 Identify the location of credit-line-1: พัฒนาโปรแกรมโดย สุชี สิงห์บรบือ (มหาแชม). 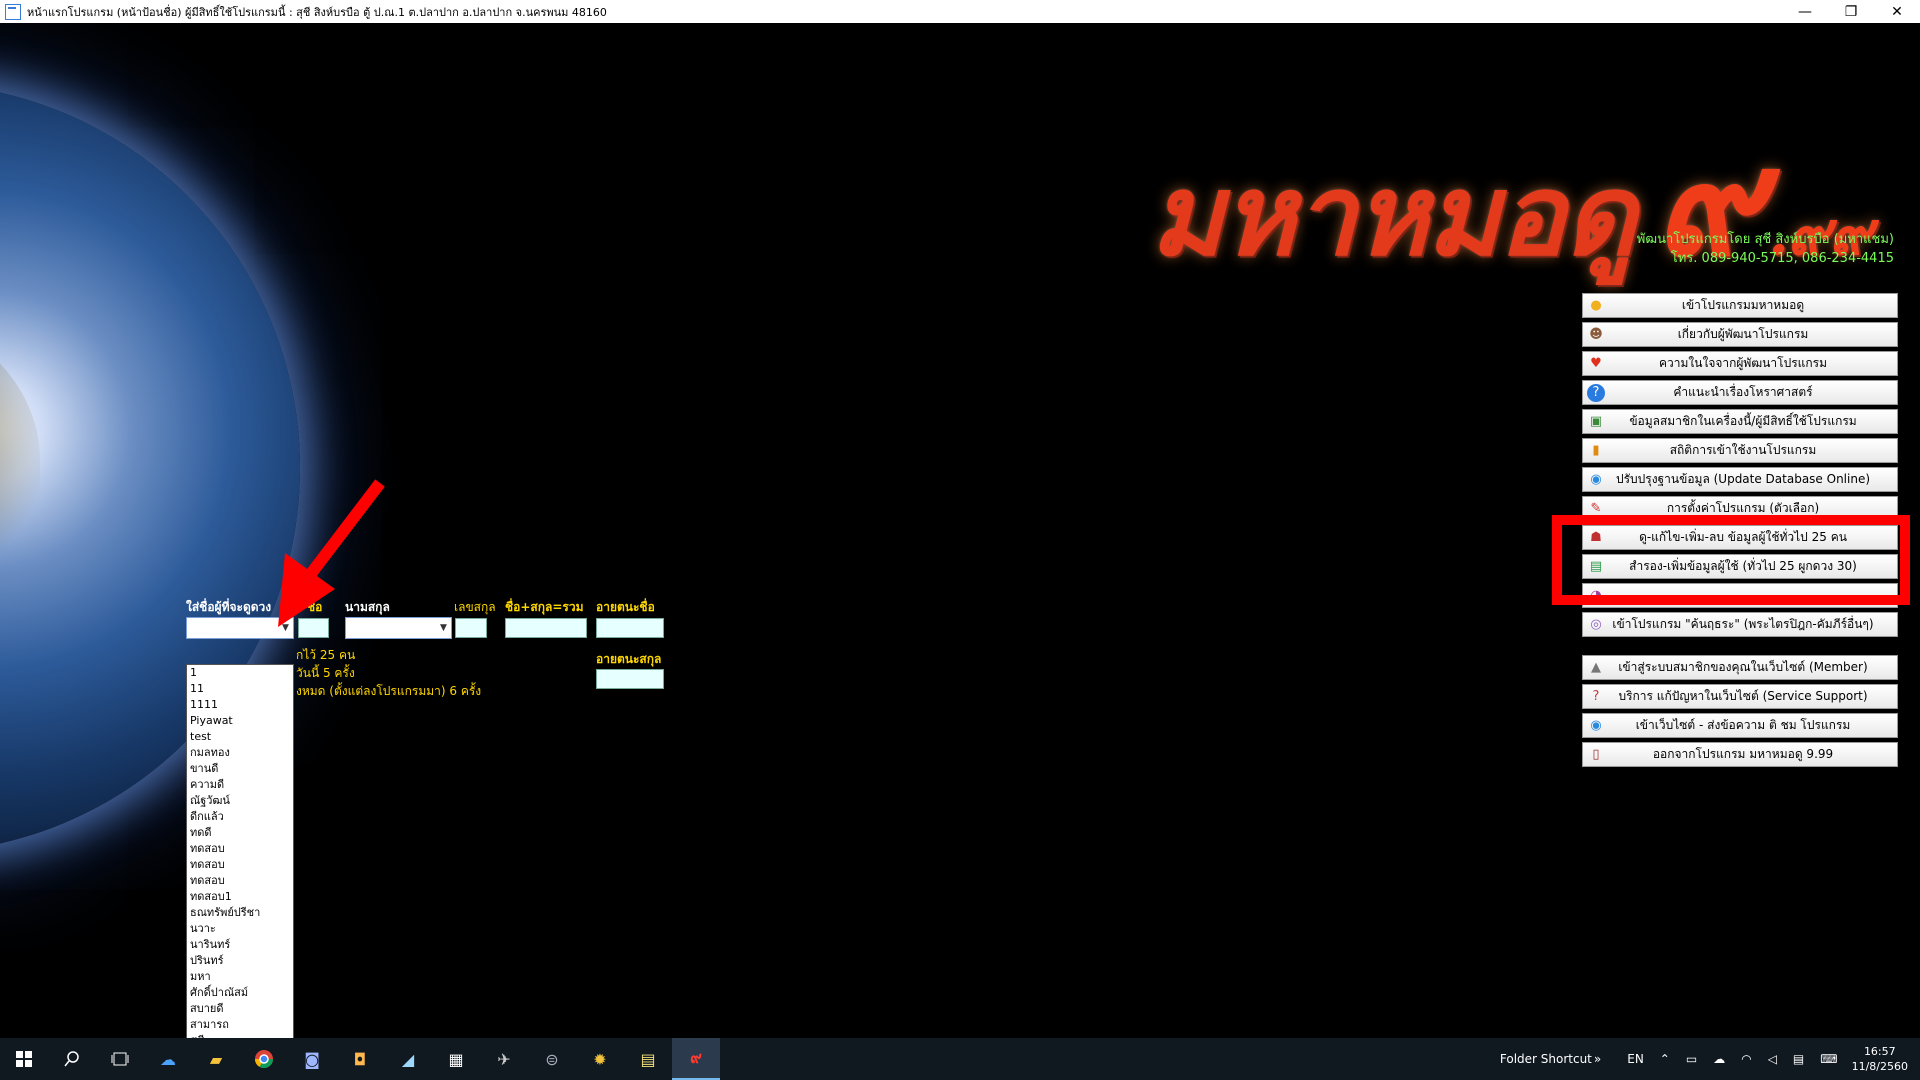
(1765, 239).